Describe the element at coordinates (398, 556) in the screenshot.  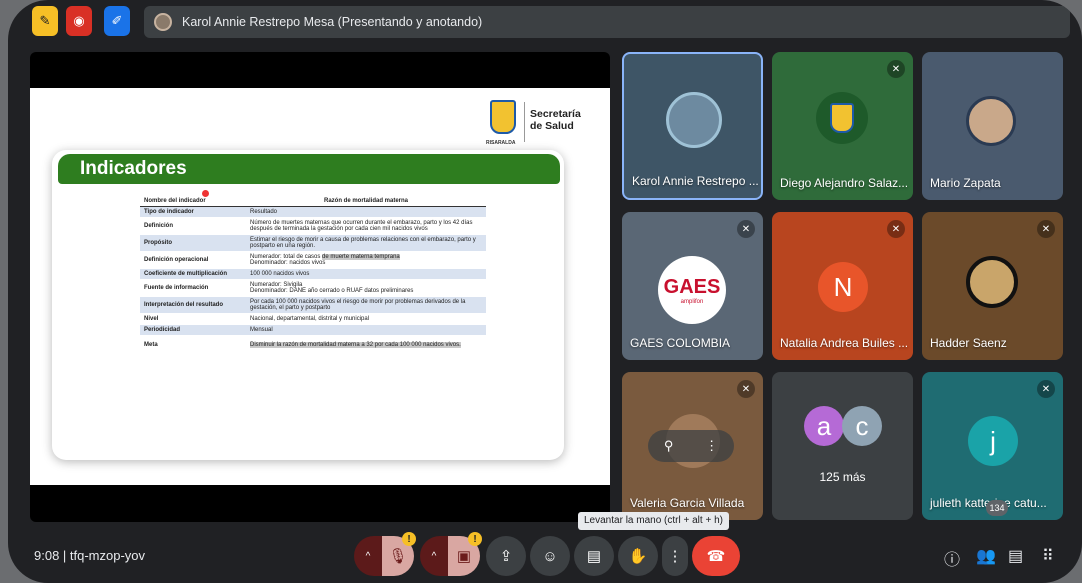
I see `mic-off-icon: 🎙` at that location.